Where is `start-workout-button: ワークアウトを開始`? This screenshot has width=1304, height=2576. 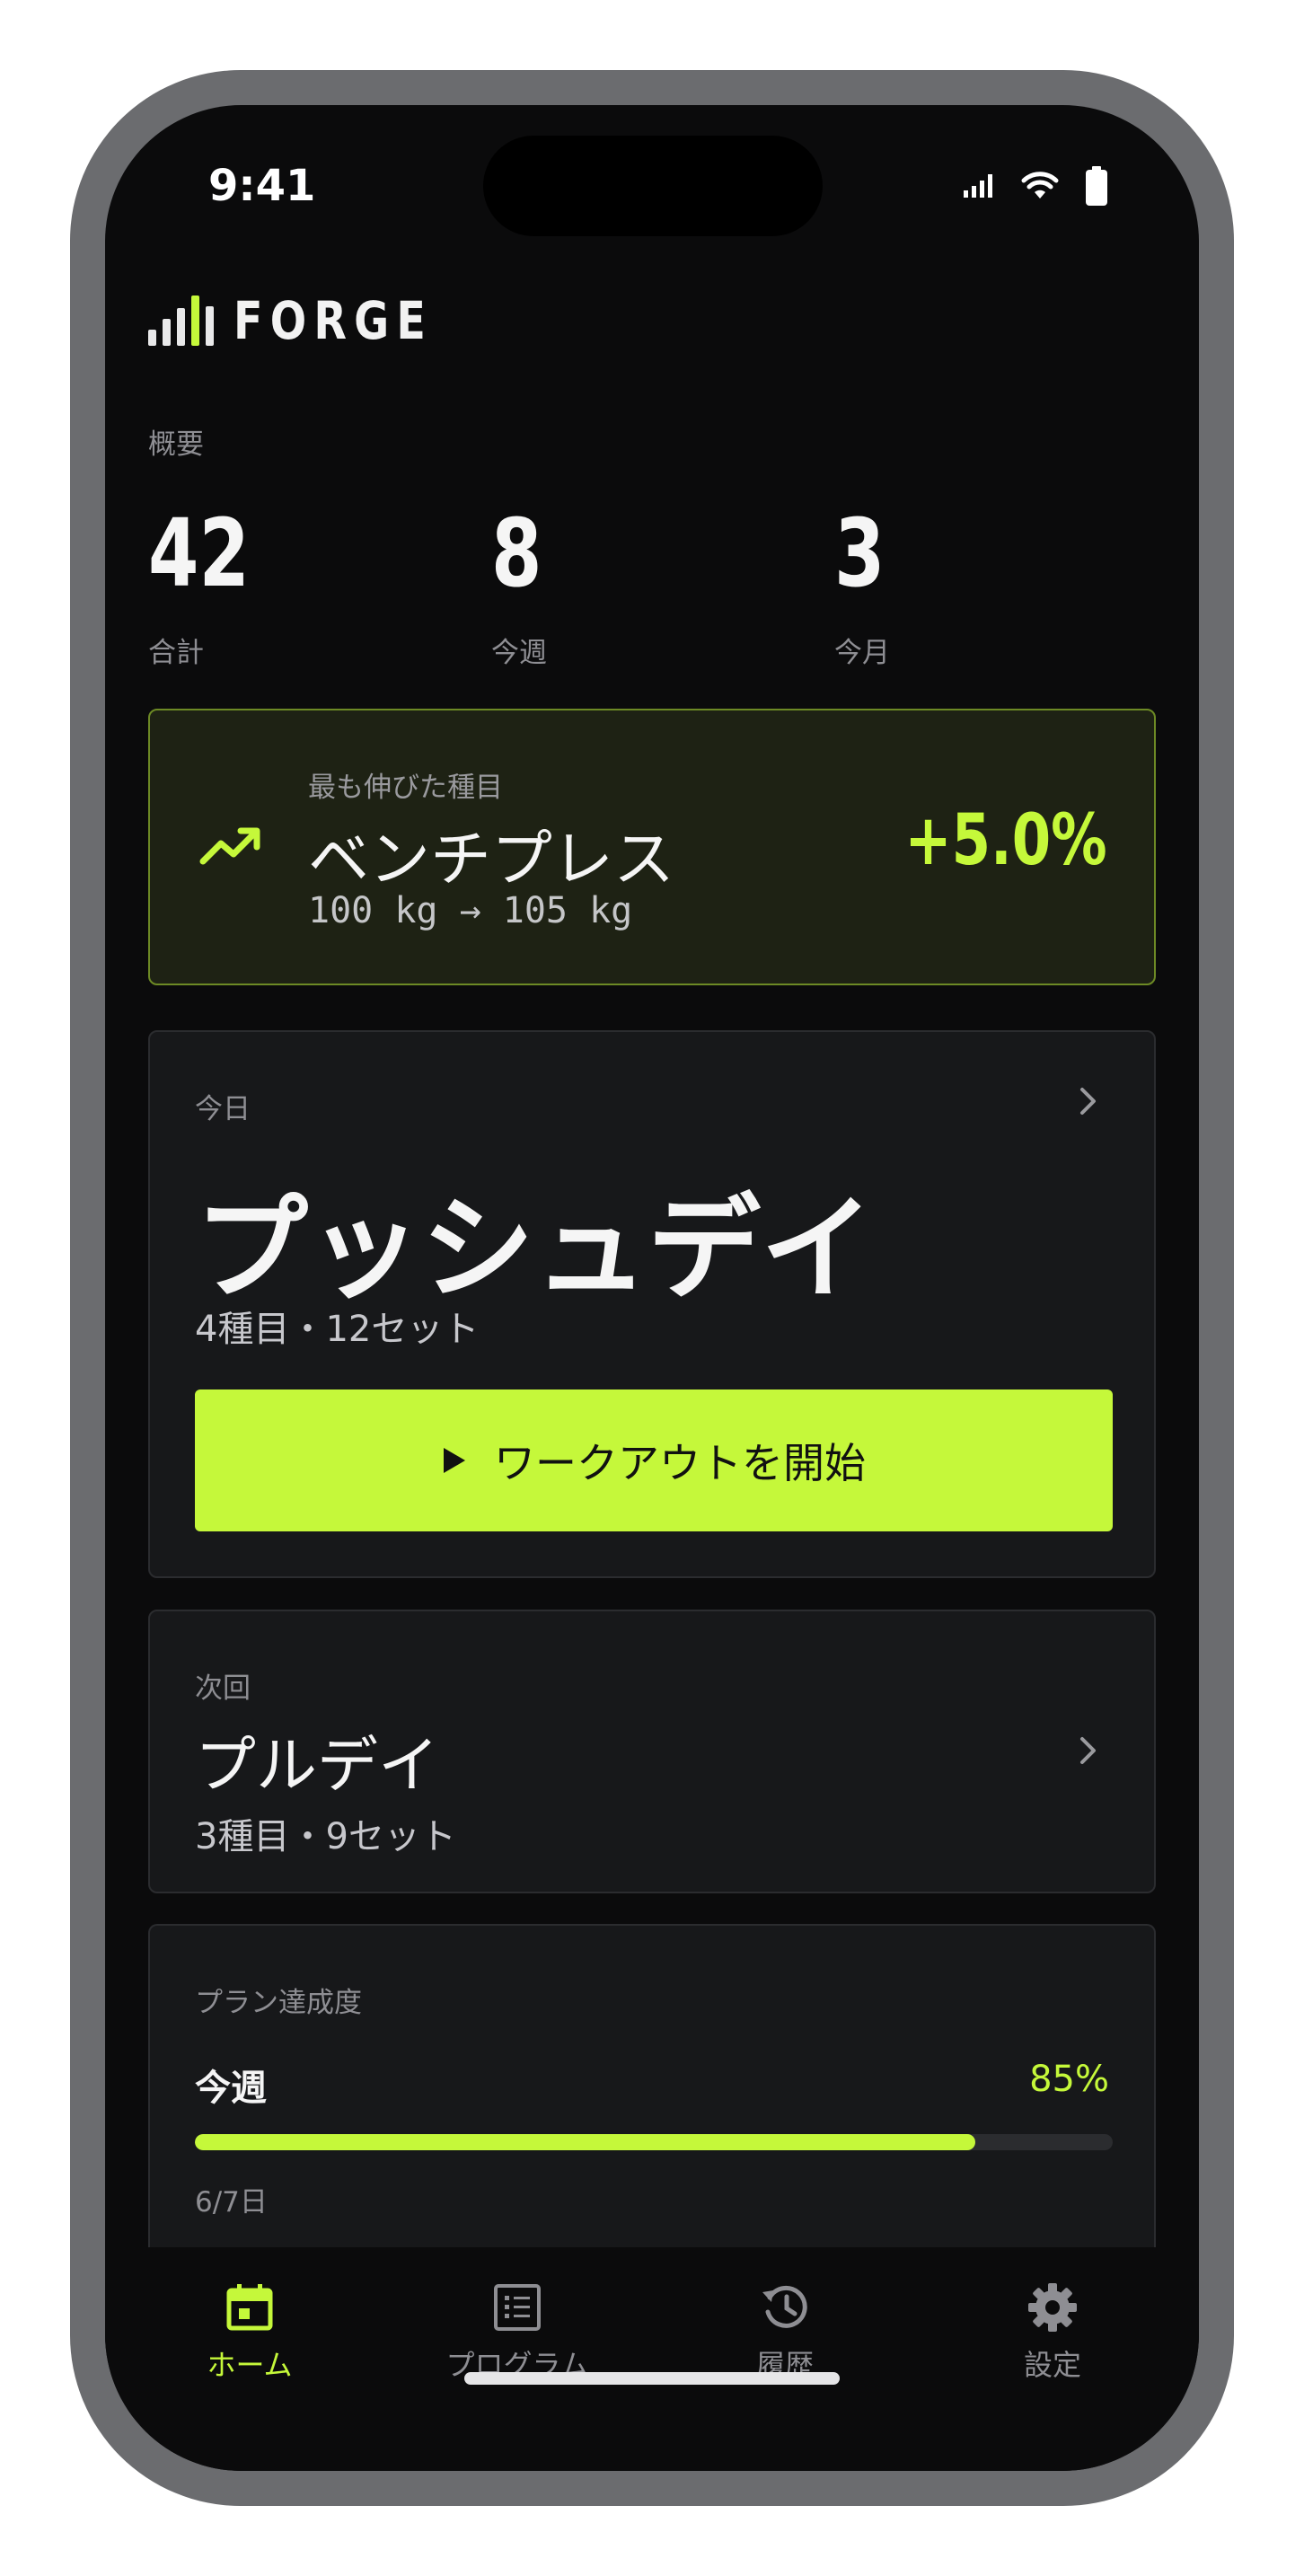 start-workout-button: ワークアウトを開始 is located at coordinates (654, 1460).